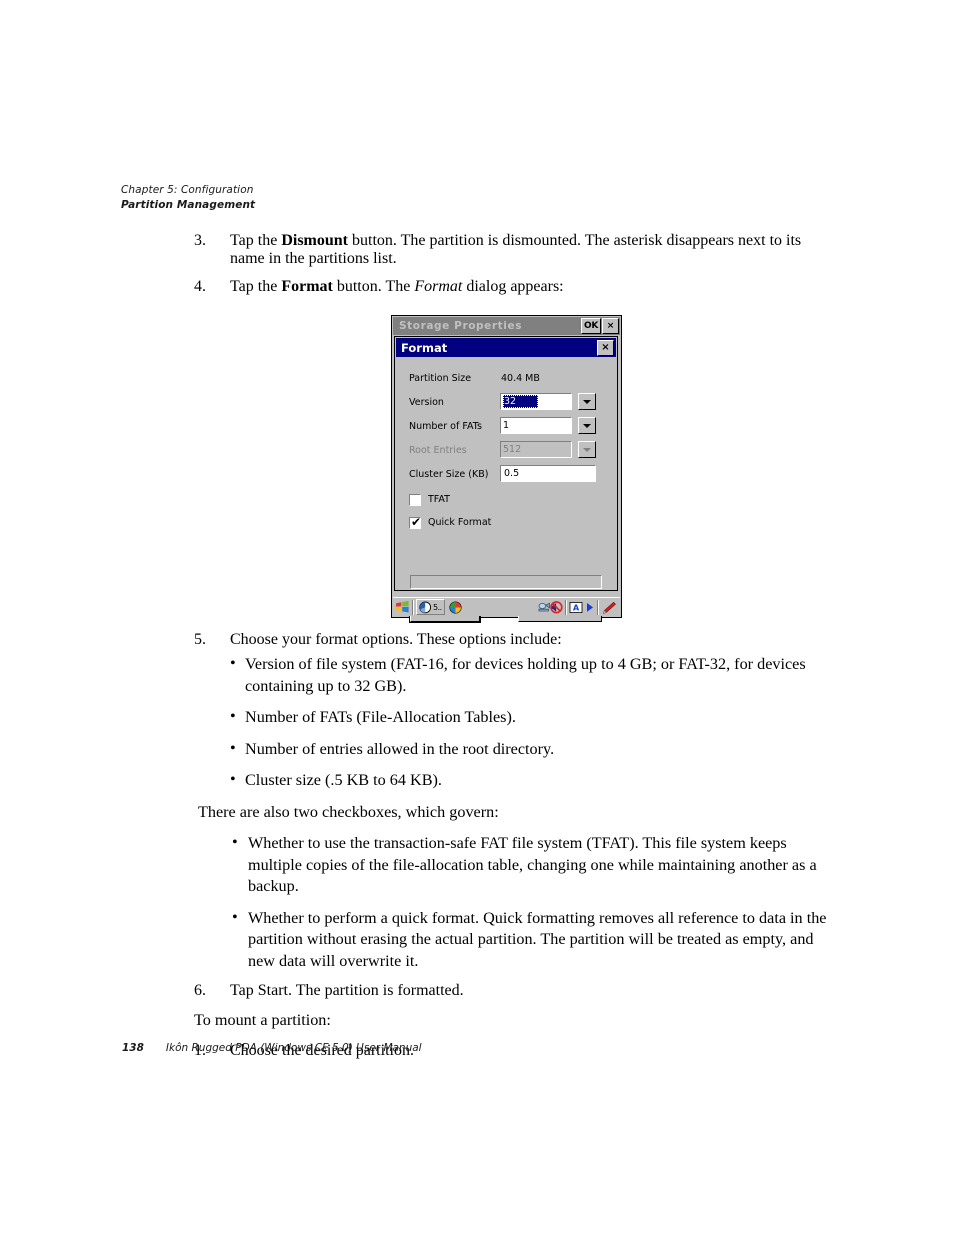 Image resolution: width=954 pixels, height=1235 pixels. I want to click on start-button-taskbar, so click(402, 607).